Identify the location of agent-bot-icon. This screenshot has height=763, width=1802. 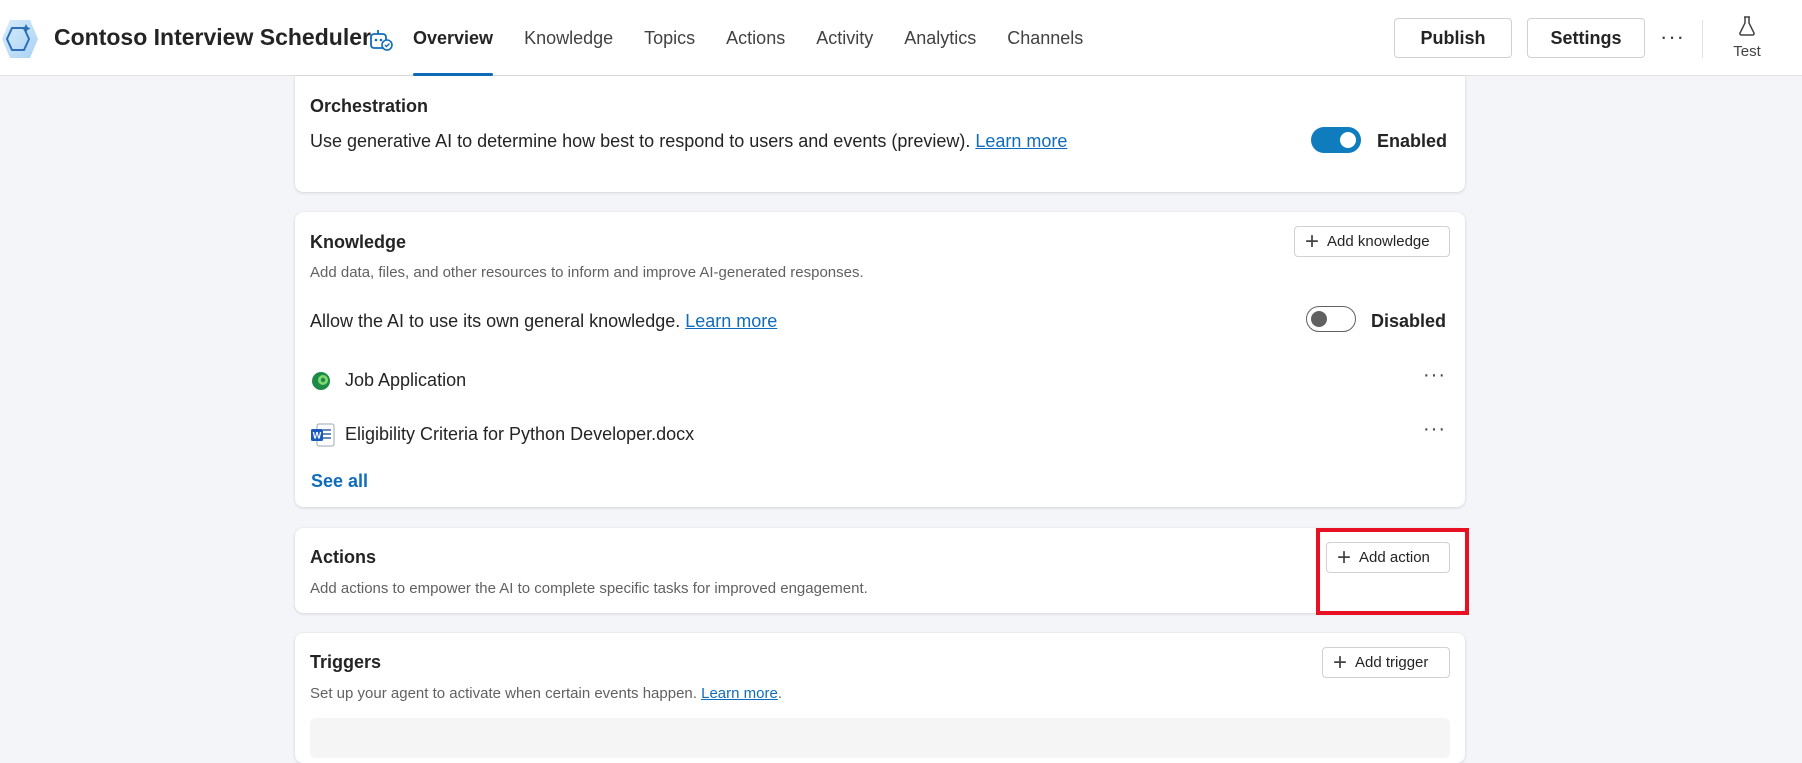
(381, 40).